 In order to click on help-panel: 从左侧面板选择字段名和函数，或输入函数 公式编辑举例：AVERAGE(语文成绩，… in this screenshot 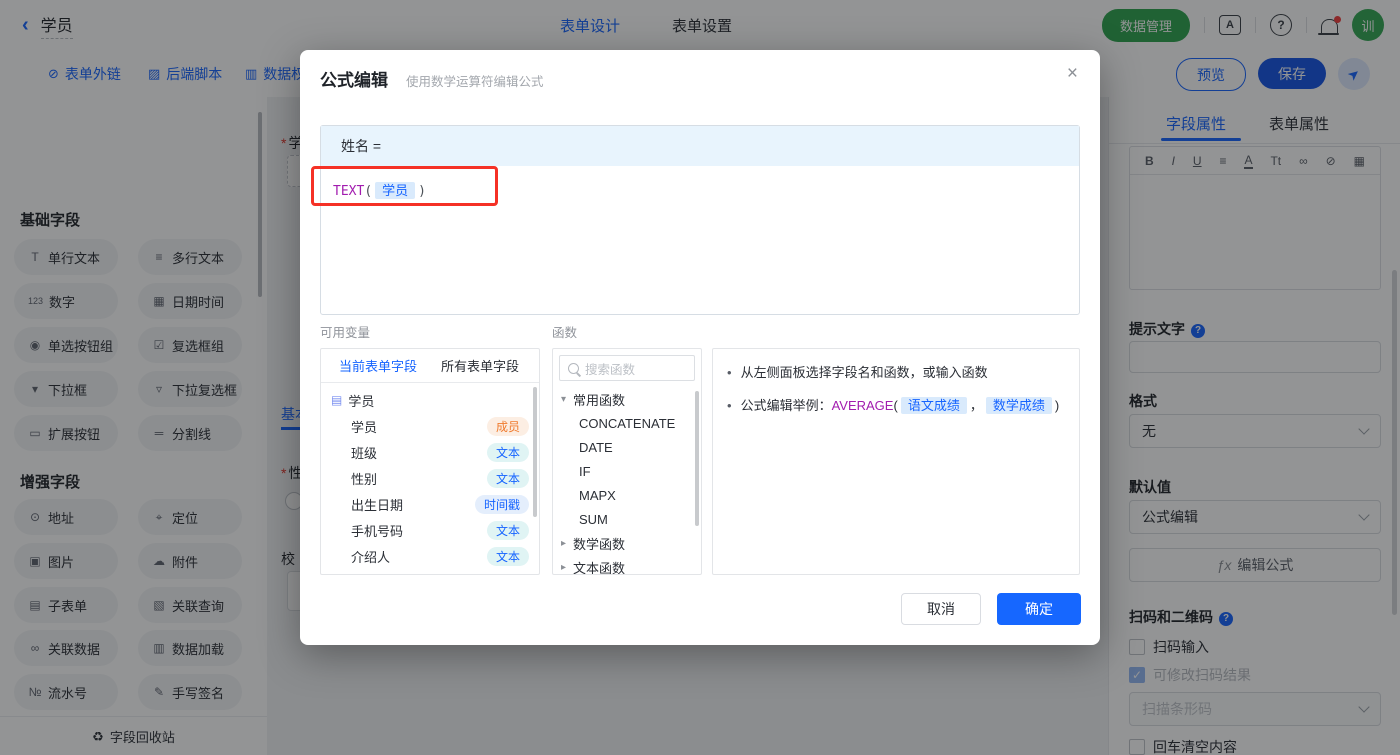, I will do `click(896, 461)`.